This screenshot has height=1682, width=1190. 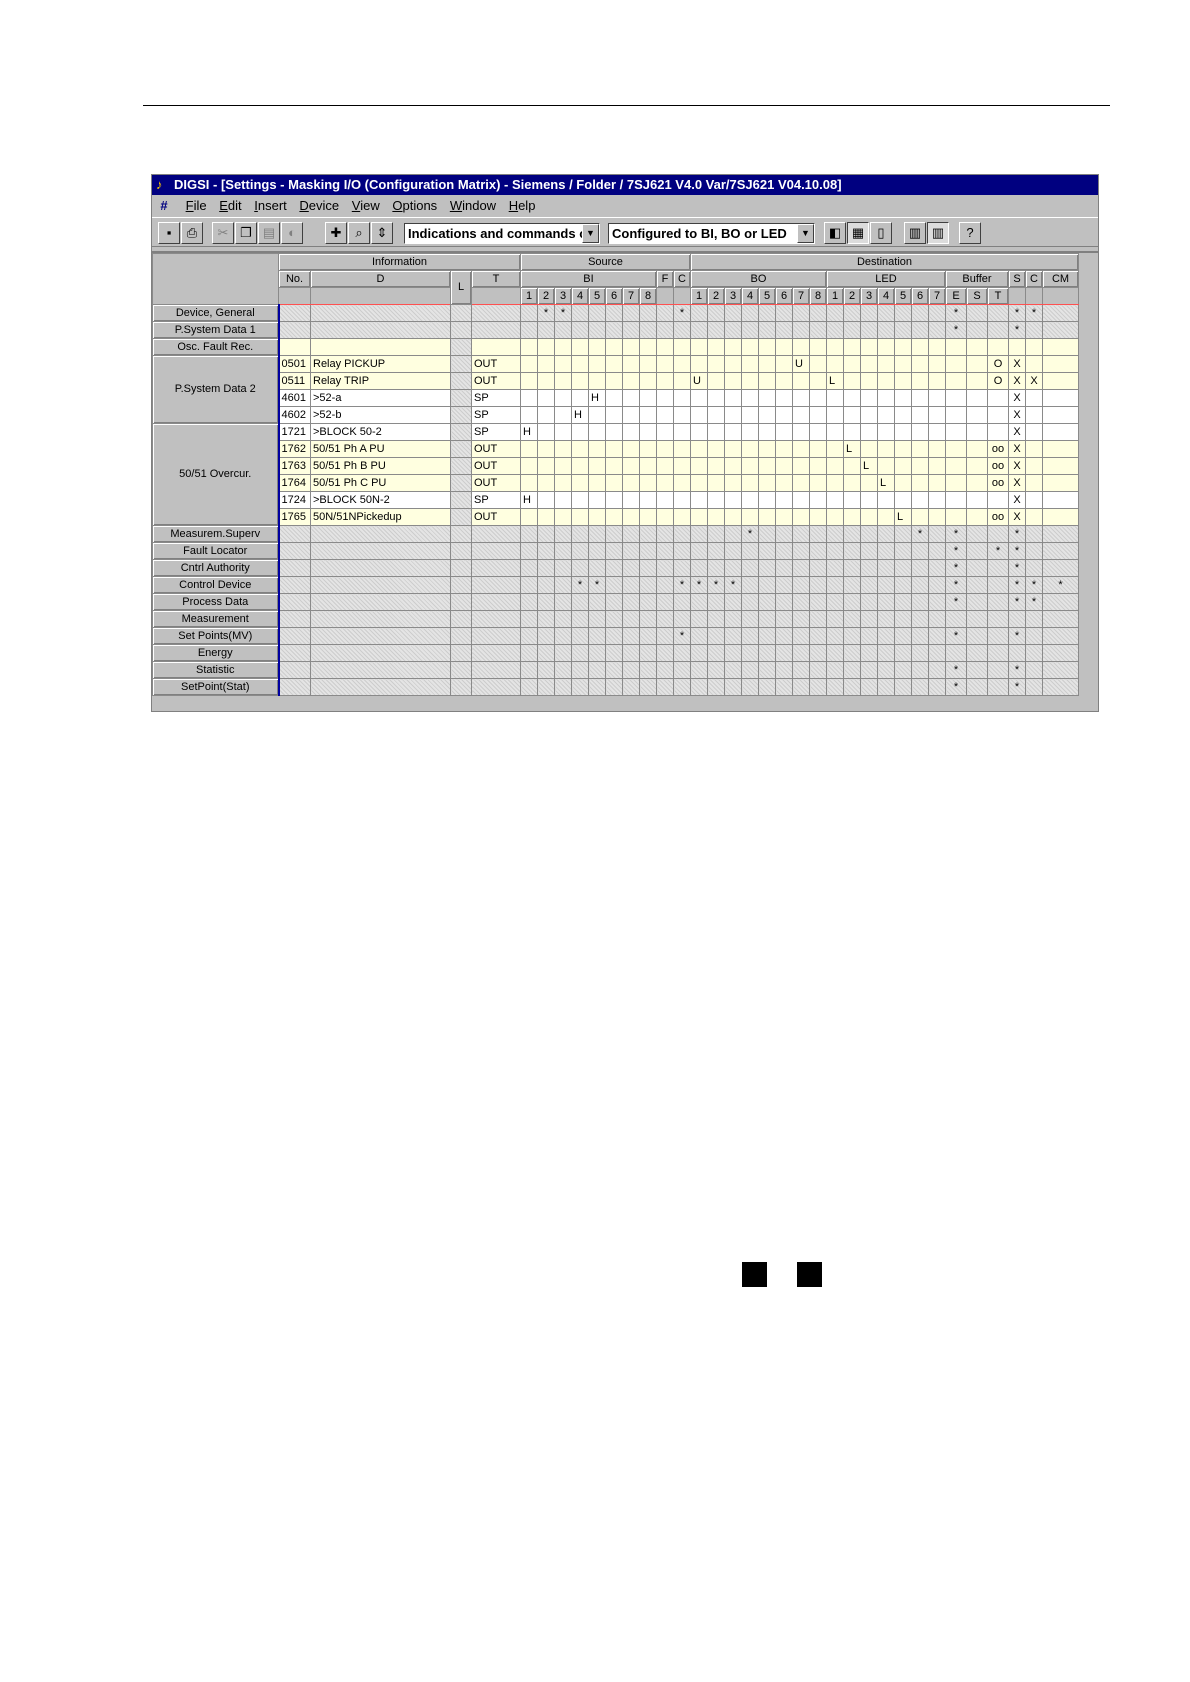 What do you see at coordinates (292, 233) in the screenshot?
I see `clear-icon: ◐` at bounding box center [292, 233].